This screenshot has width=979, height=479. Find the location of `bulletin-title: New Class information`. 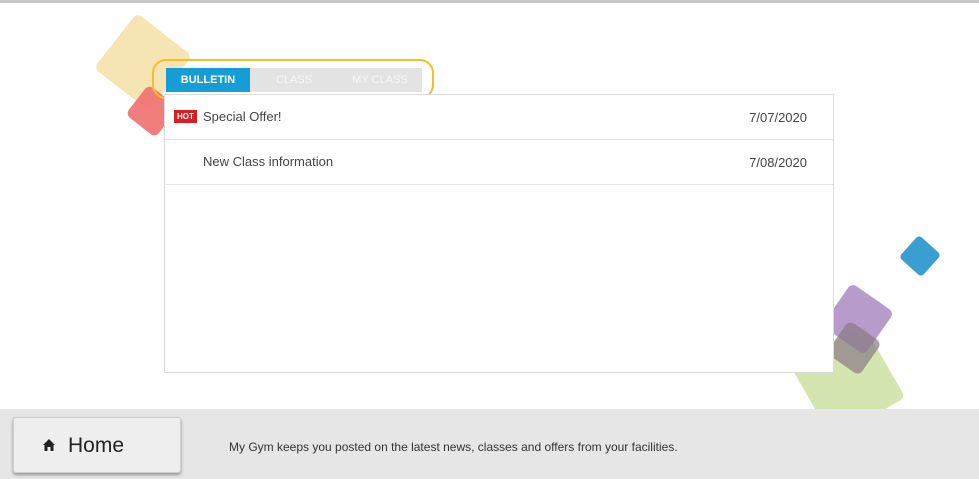

bulletin-title: New Class information is located at coordinates (268, 161).